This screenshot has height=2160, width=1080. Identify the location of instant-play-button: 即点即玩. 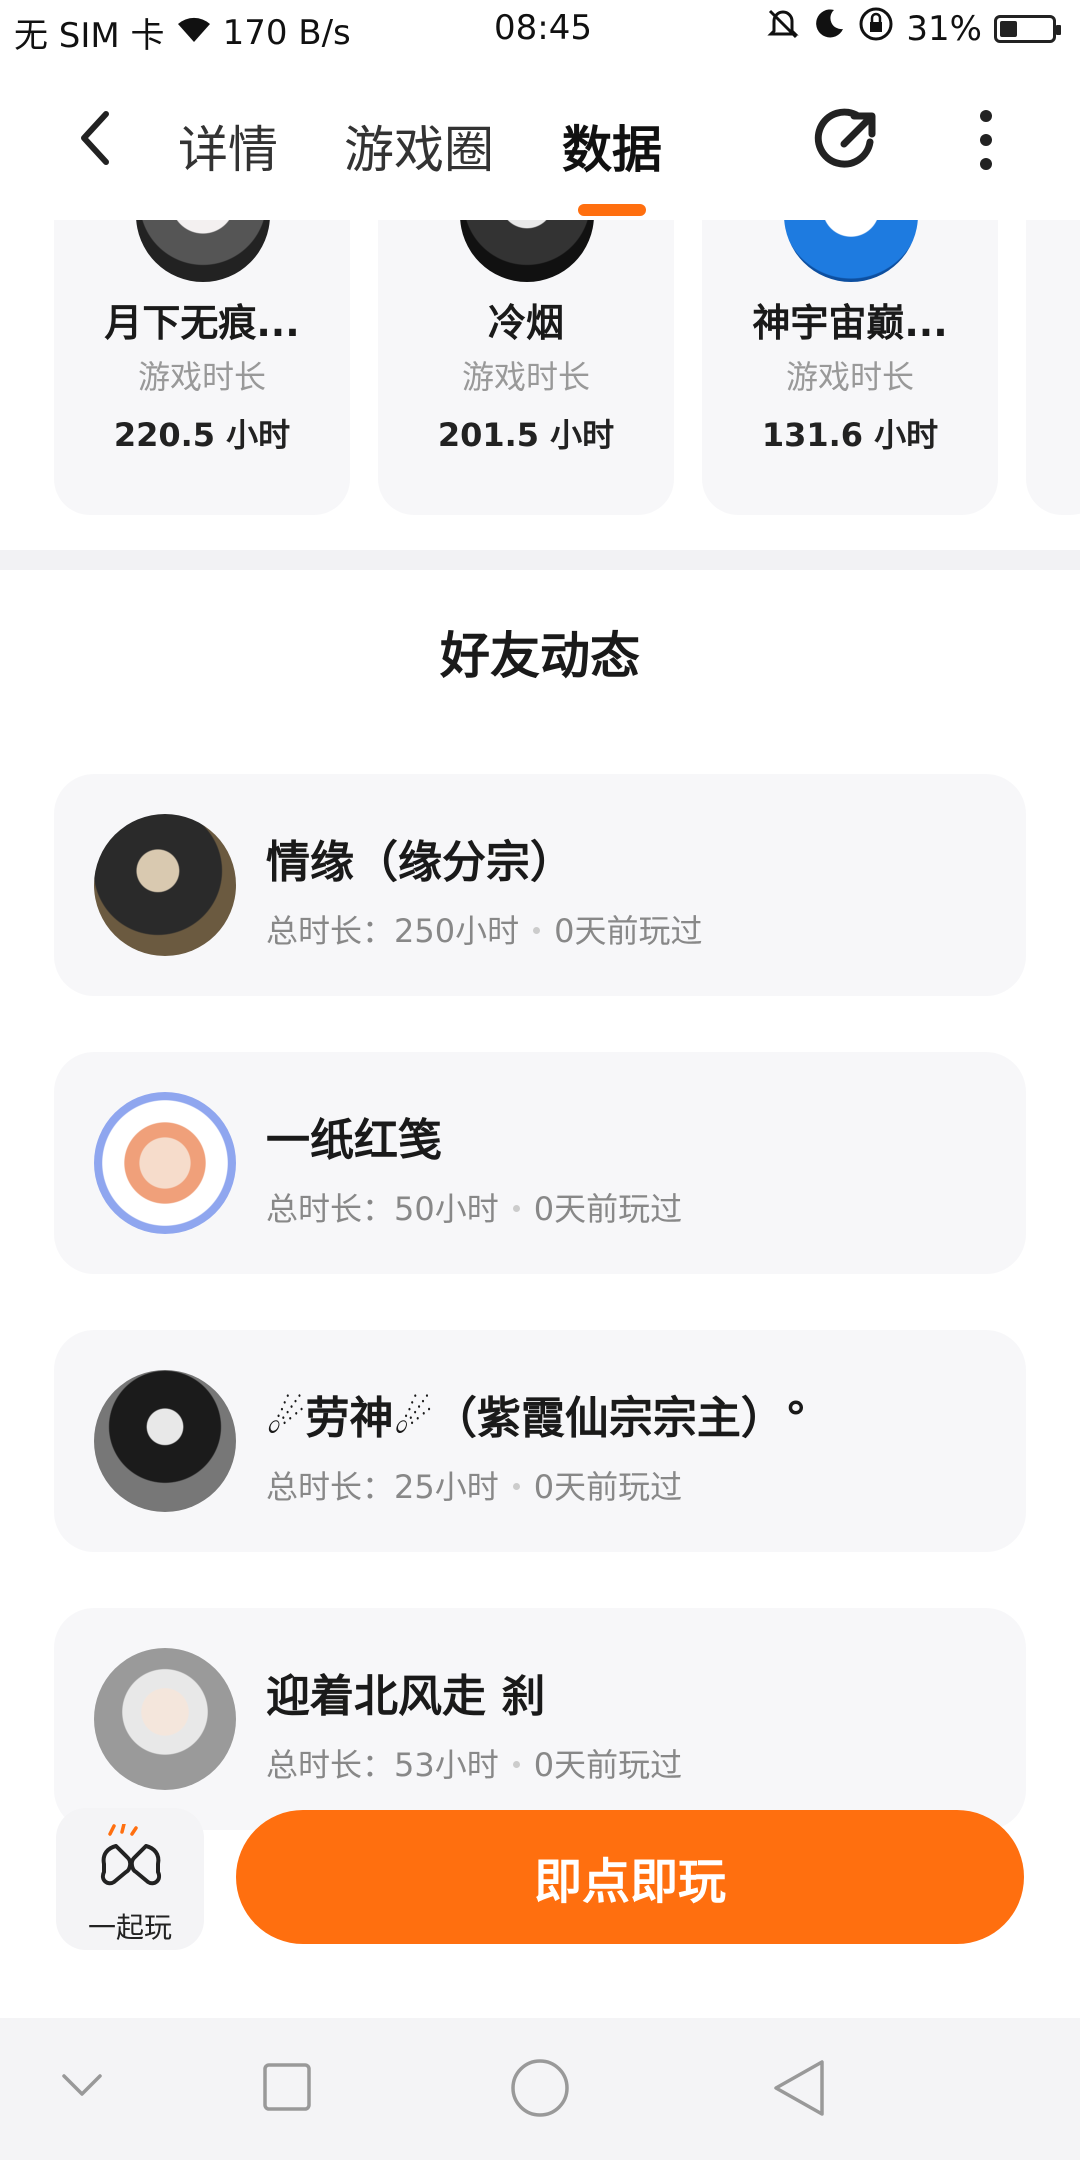
(630, 1877).